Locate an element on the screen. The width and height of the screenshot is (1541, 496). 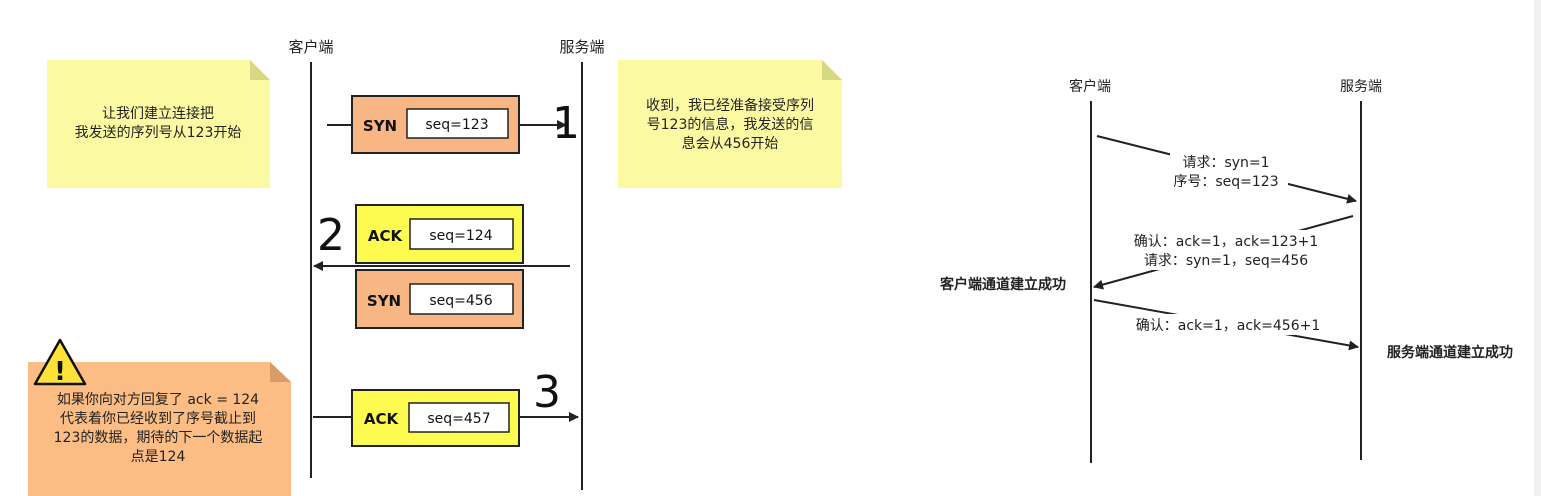
client-established-label: 客户端通道建立成功 is located at coordinates (1002, 284).